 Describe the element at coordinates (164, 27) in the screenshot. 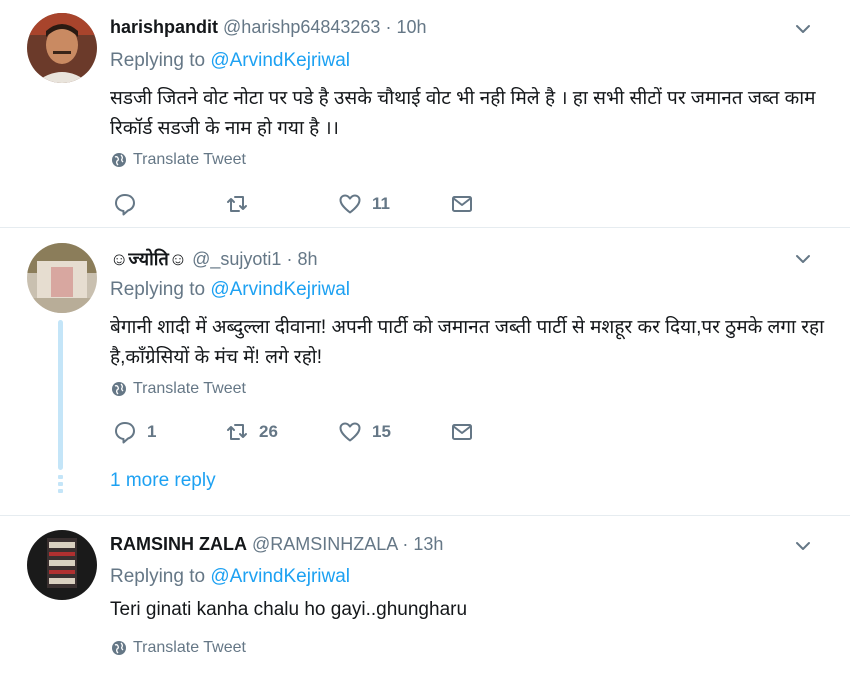

I see `display-name: harishpandit` at that location.